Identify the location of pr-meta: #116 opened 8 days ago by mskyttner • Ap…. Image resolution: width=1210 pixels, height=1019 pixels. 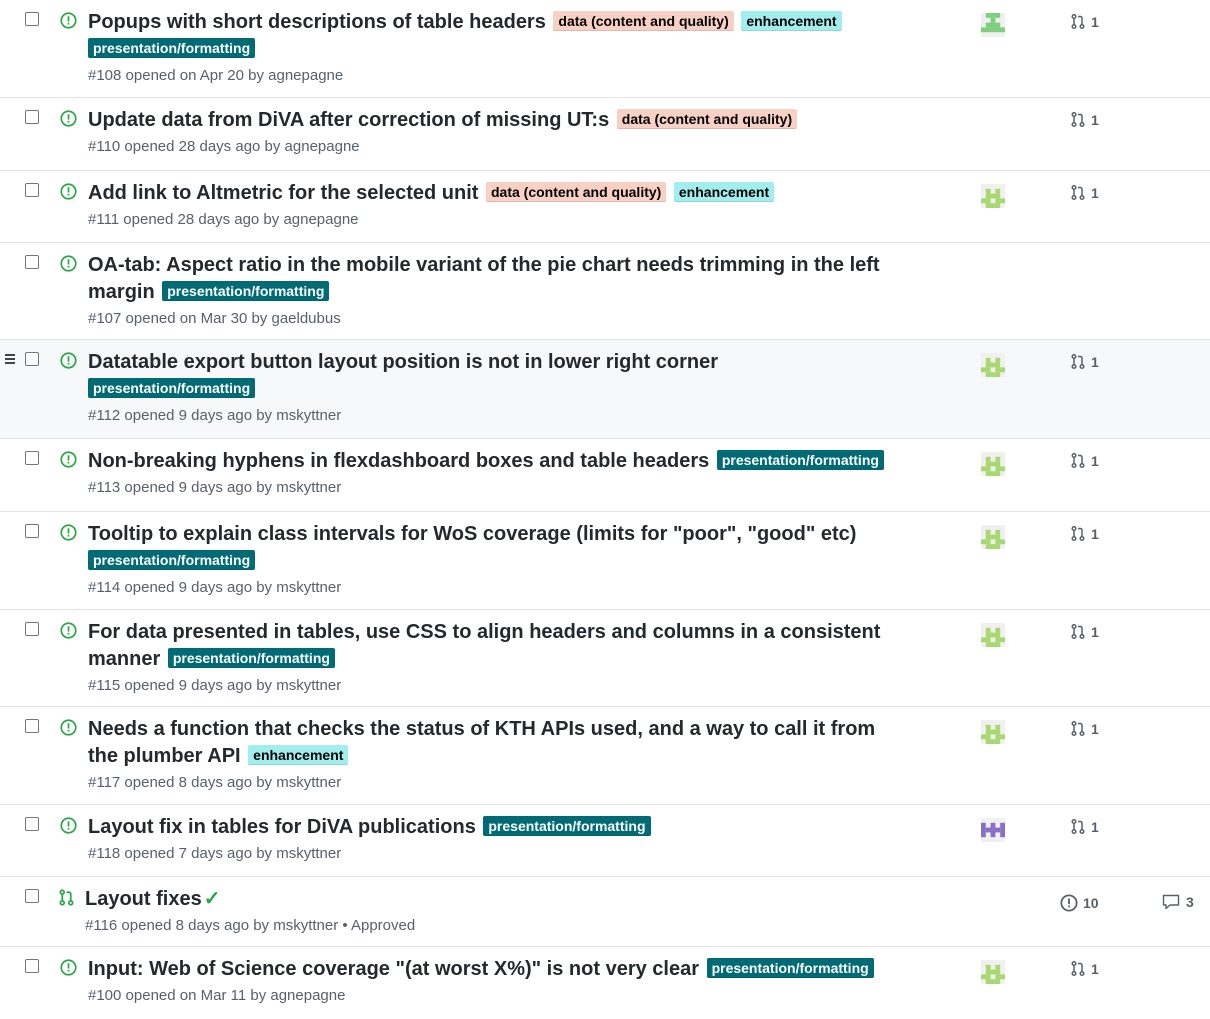
(250, 925).